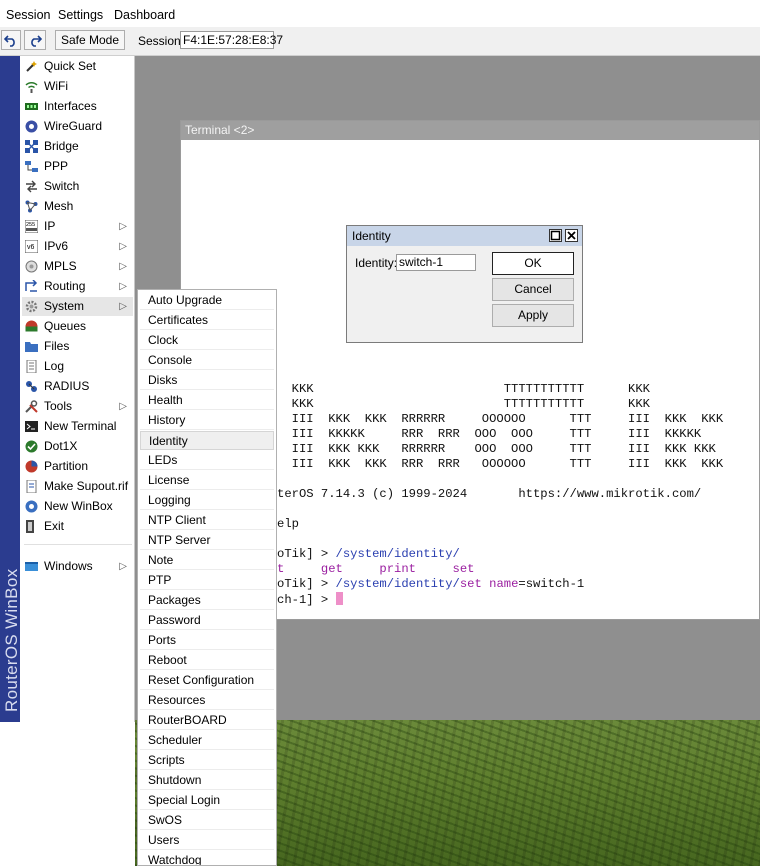 The height and width of the screenshot is (866, 760). I want to click on sidebar-item-windows: Windows ▷, so click(77, 566).